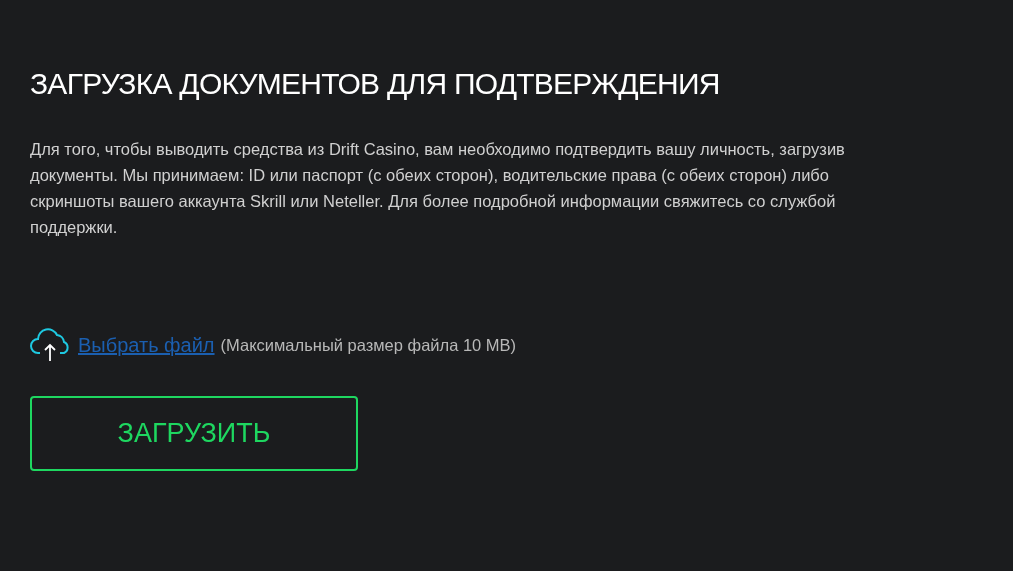 The image size is (1013, 571). I want to click on file-size-hint: (Максимальный размер файла 10 MB), so click(368, 345).